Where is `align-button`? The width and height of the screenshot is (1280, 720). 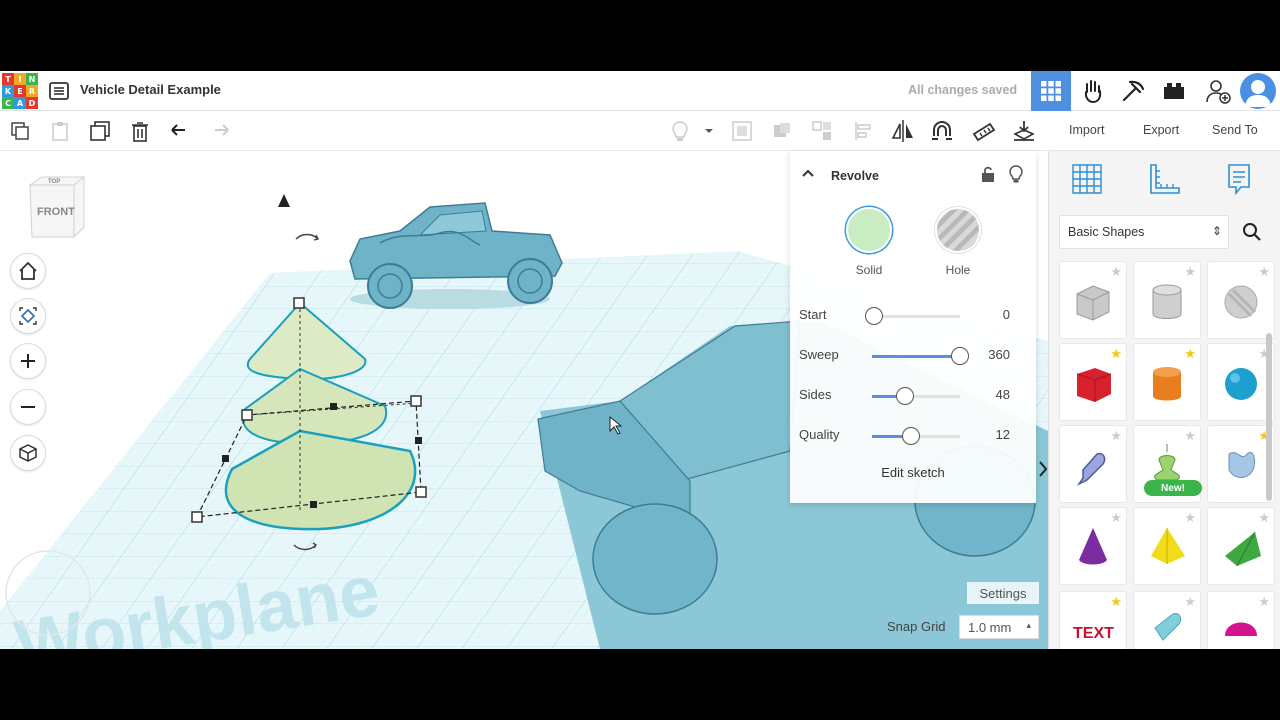 align-button is located at coordinates (864, 131).